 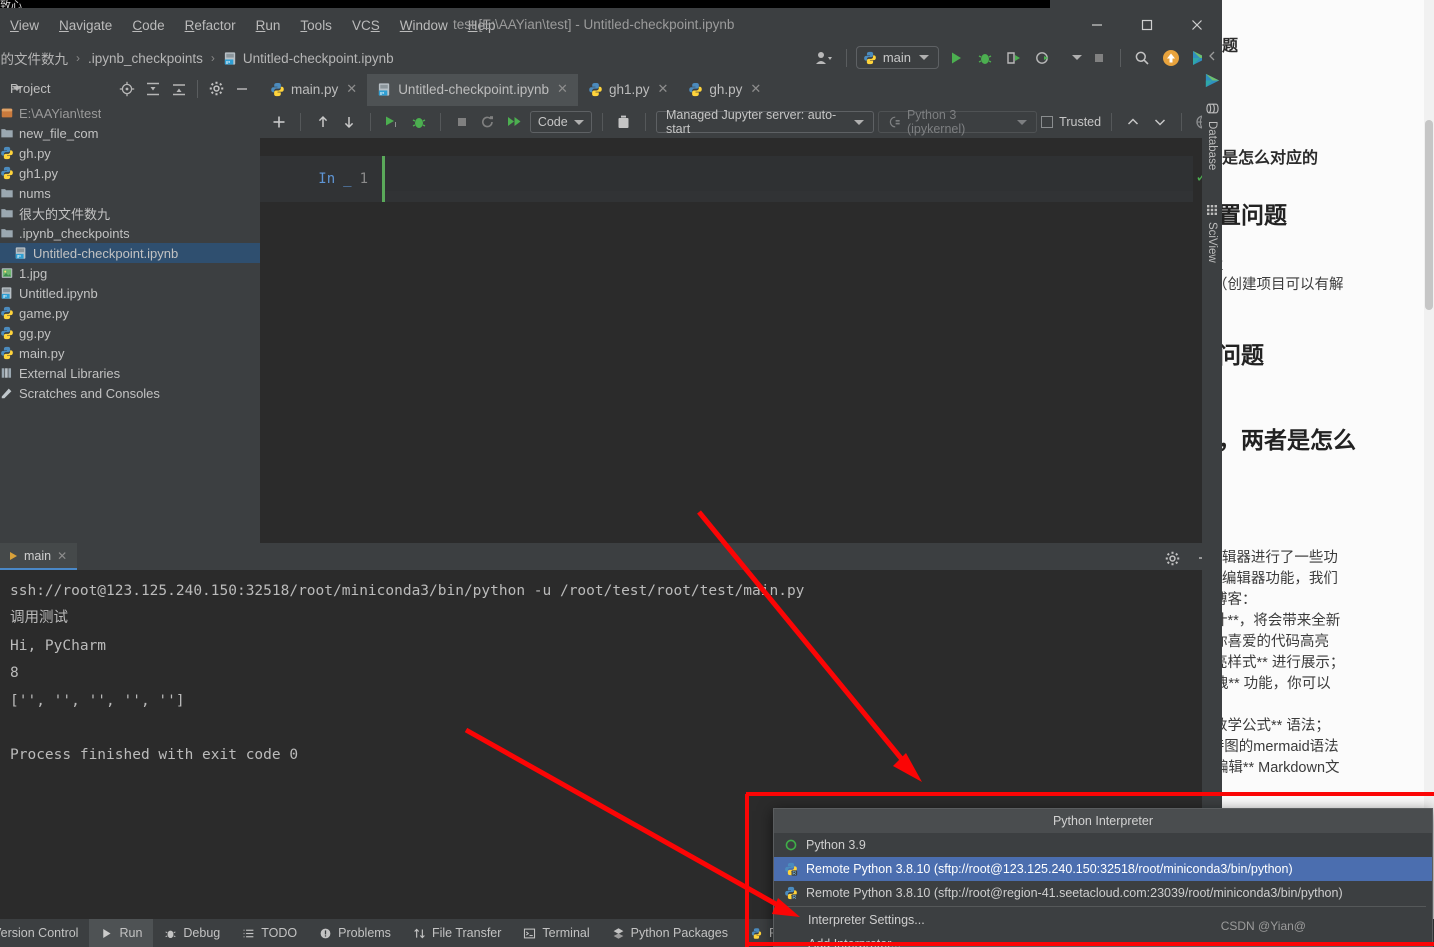 I want to click on menu-item-vcs: VCS, so click(x=366, y=25).